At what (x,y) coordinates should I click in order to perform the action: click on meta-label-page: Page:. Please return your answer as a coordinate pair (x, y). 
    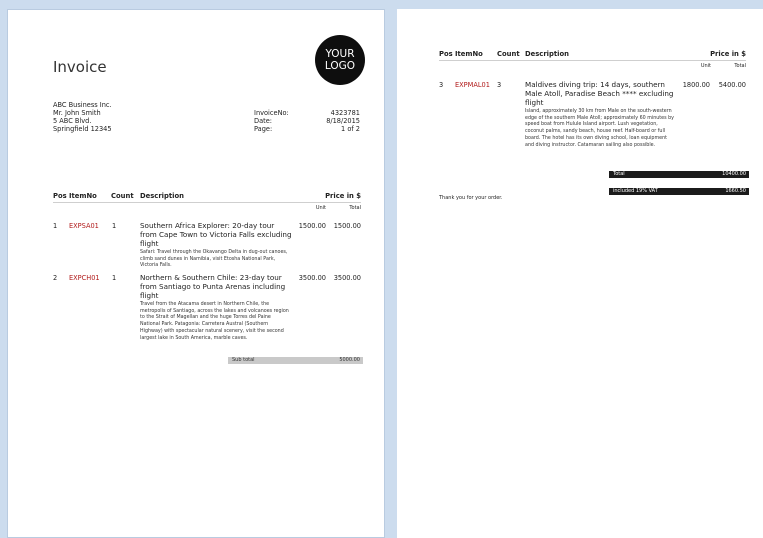
    Looking at the image, I should click on (263, 129).